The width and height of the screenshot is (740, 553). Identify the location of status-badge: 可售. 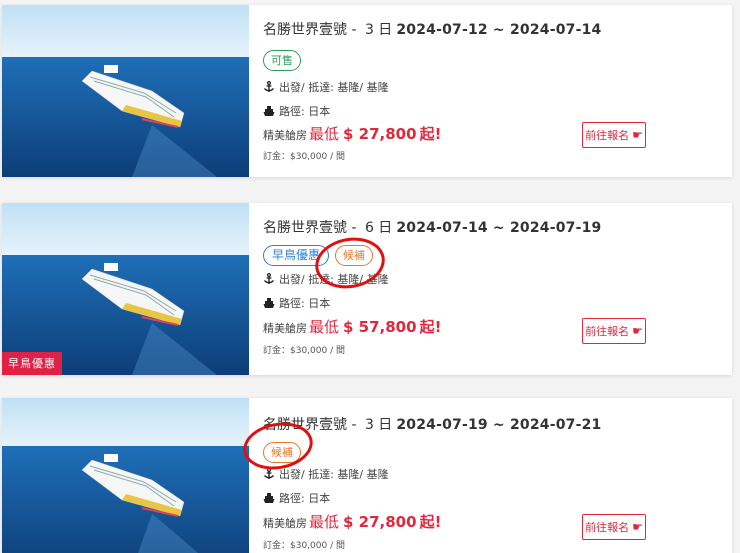
(282, 60).